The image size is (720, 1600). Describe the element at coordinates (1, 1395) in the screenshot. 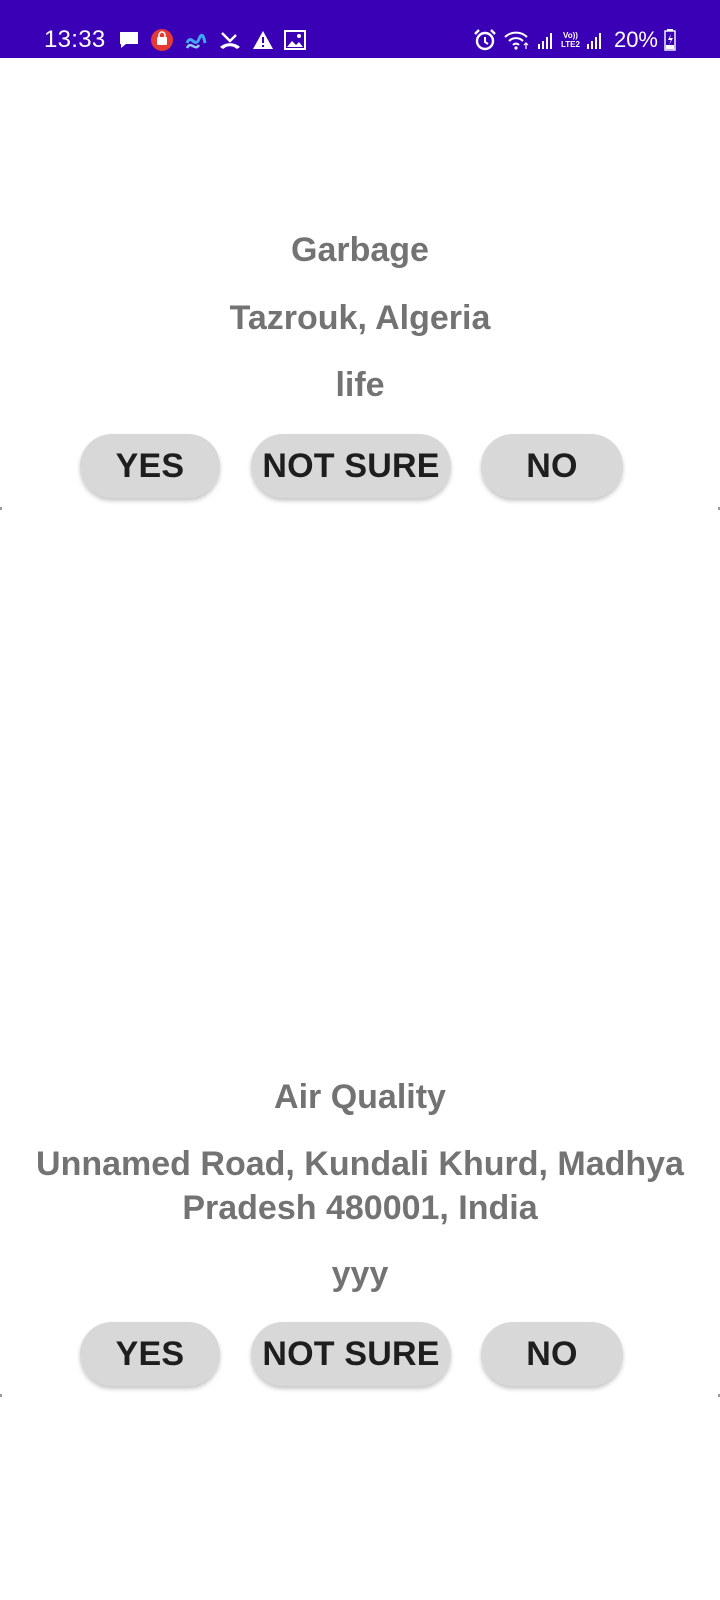

I see `edge-marker` at that location.